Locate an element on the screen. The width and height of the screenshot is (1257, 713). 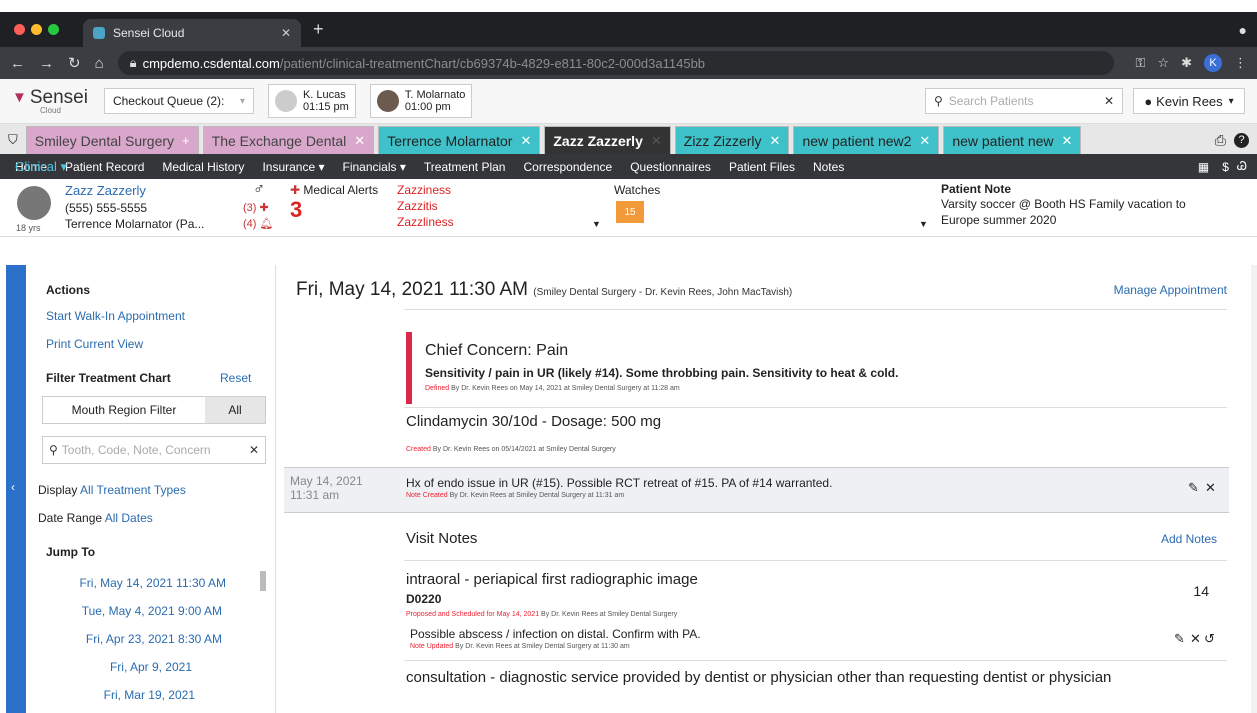
checkout-queue-label: Checkout Queue (2): is located at coordinates (168, 101).